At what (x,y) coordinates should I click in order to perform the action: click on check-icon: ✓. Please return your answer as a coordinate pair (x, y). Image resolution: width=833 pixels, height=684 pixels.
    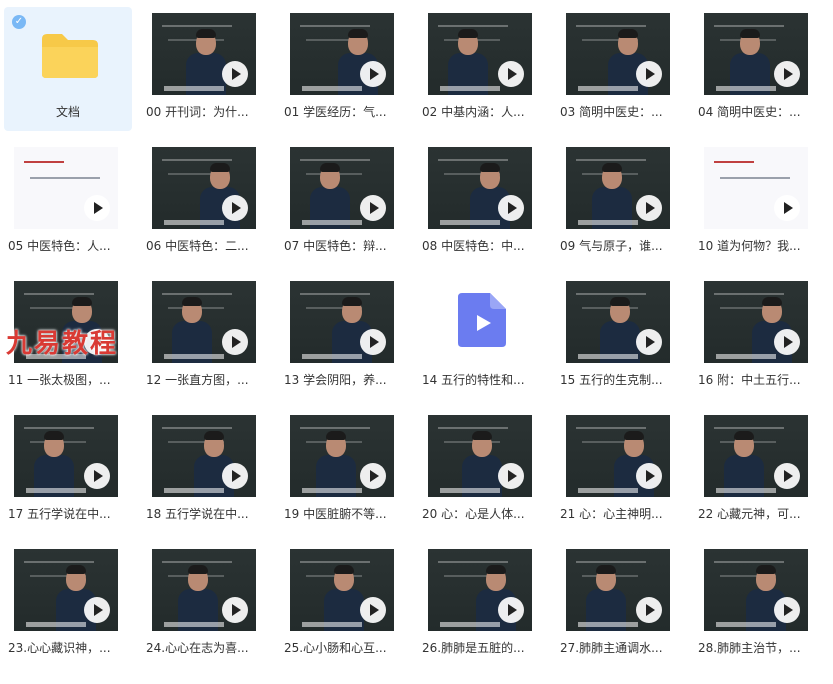
    Looking at the image, I should click on (19, 22).